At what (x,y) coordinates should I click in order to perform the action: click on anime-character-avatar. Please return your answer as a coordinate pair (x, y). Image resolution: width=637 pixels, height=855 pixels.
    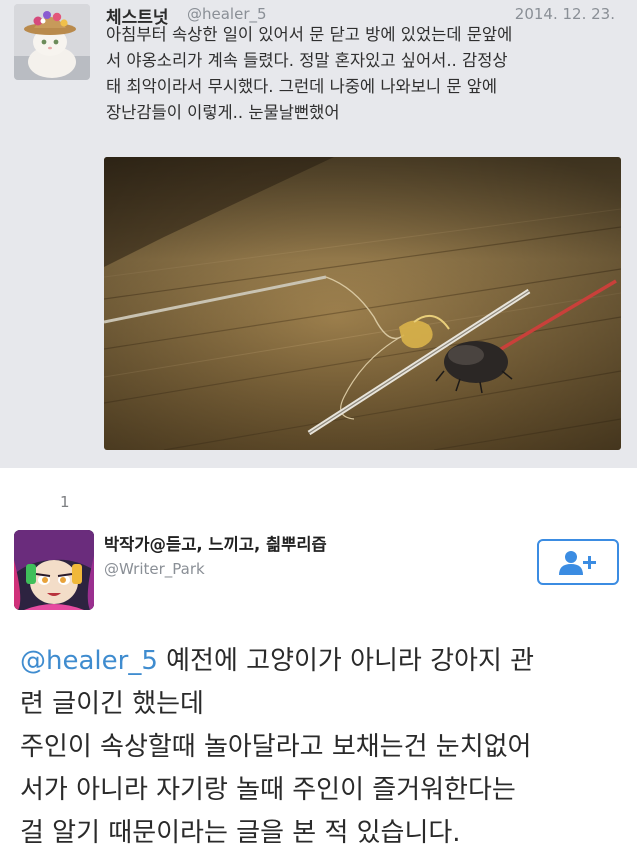
    Looking at the image, I should click on (54, 570).